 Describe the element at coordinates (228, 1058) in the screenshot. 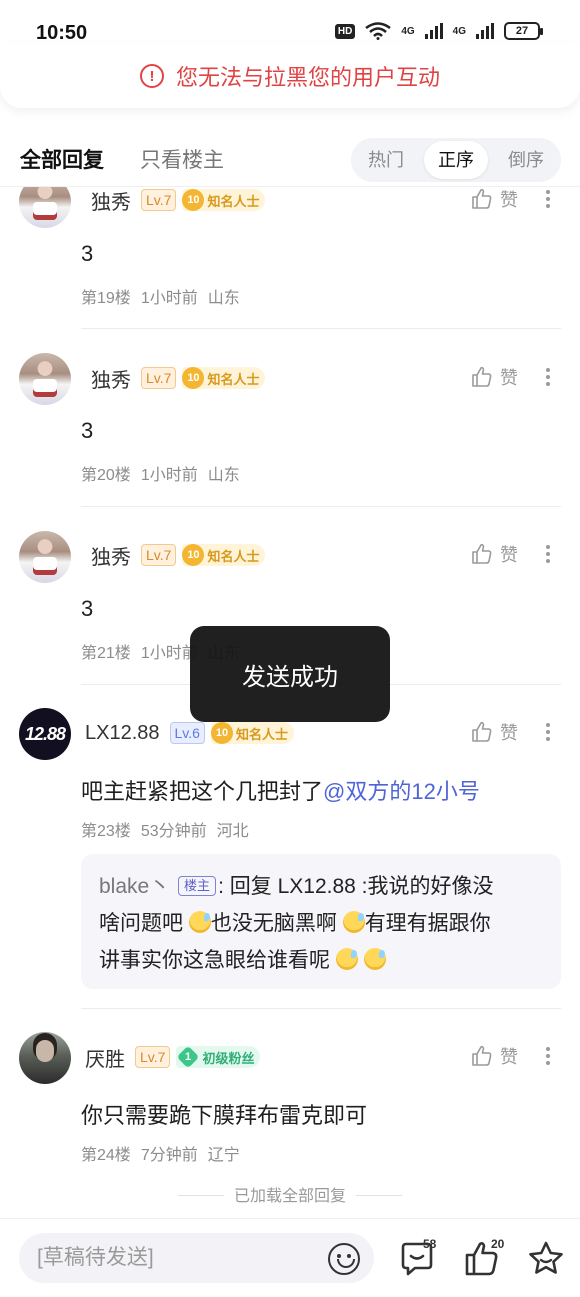

I see `badge-label: 初级粉丝` at that location.